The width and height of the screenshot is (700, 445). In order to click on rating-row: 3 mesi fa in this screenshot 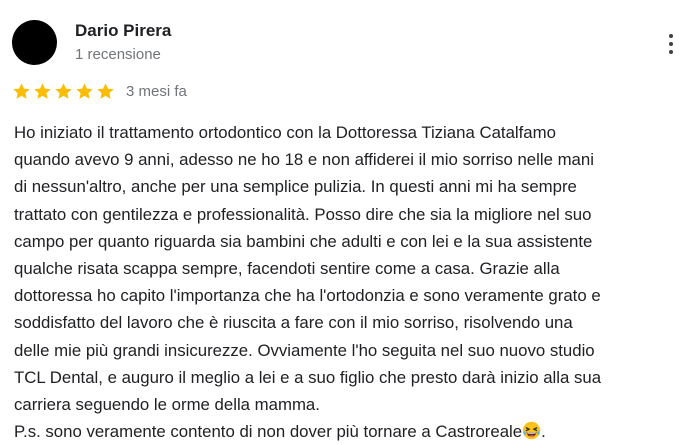, I will do `click(99, 91)`.